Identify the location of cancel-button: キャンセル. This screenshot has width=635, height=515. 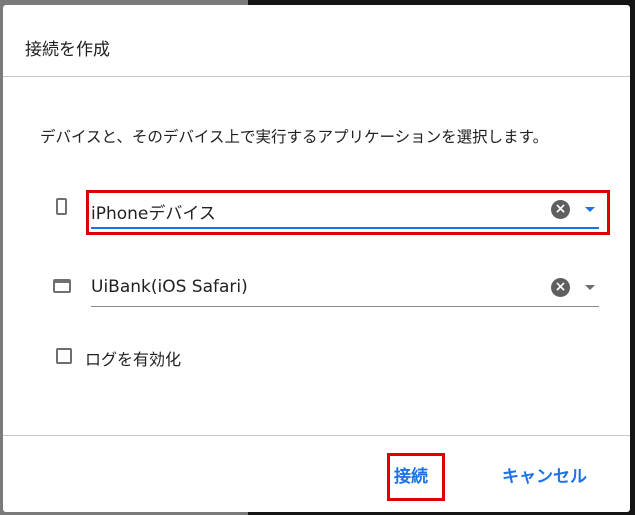
(544, 474).